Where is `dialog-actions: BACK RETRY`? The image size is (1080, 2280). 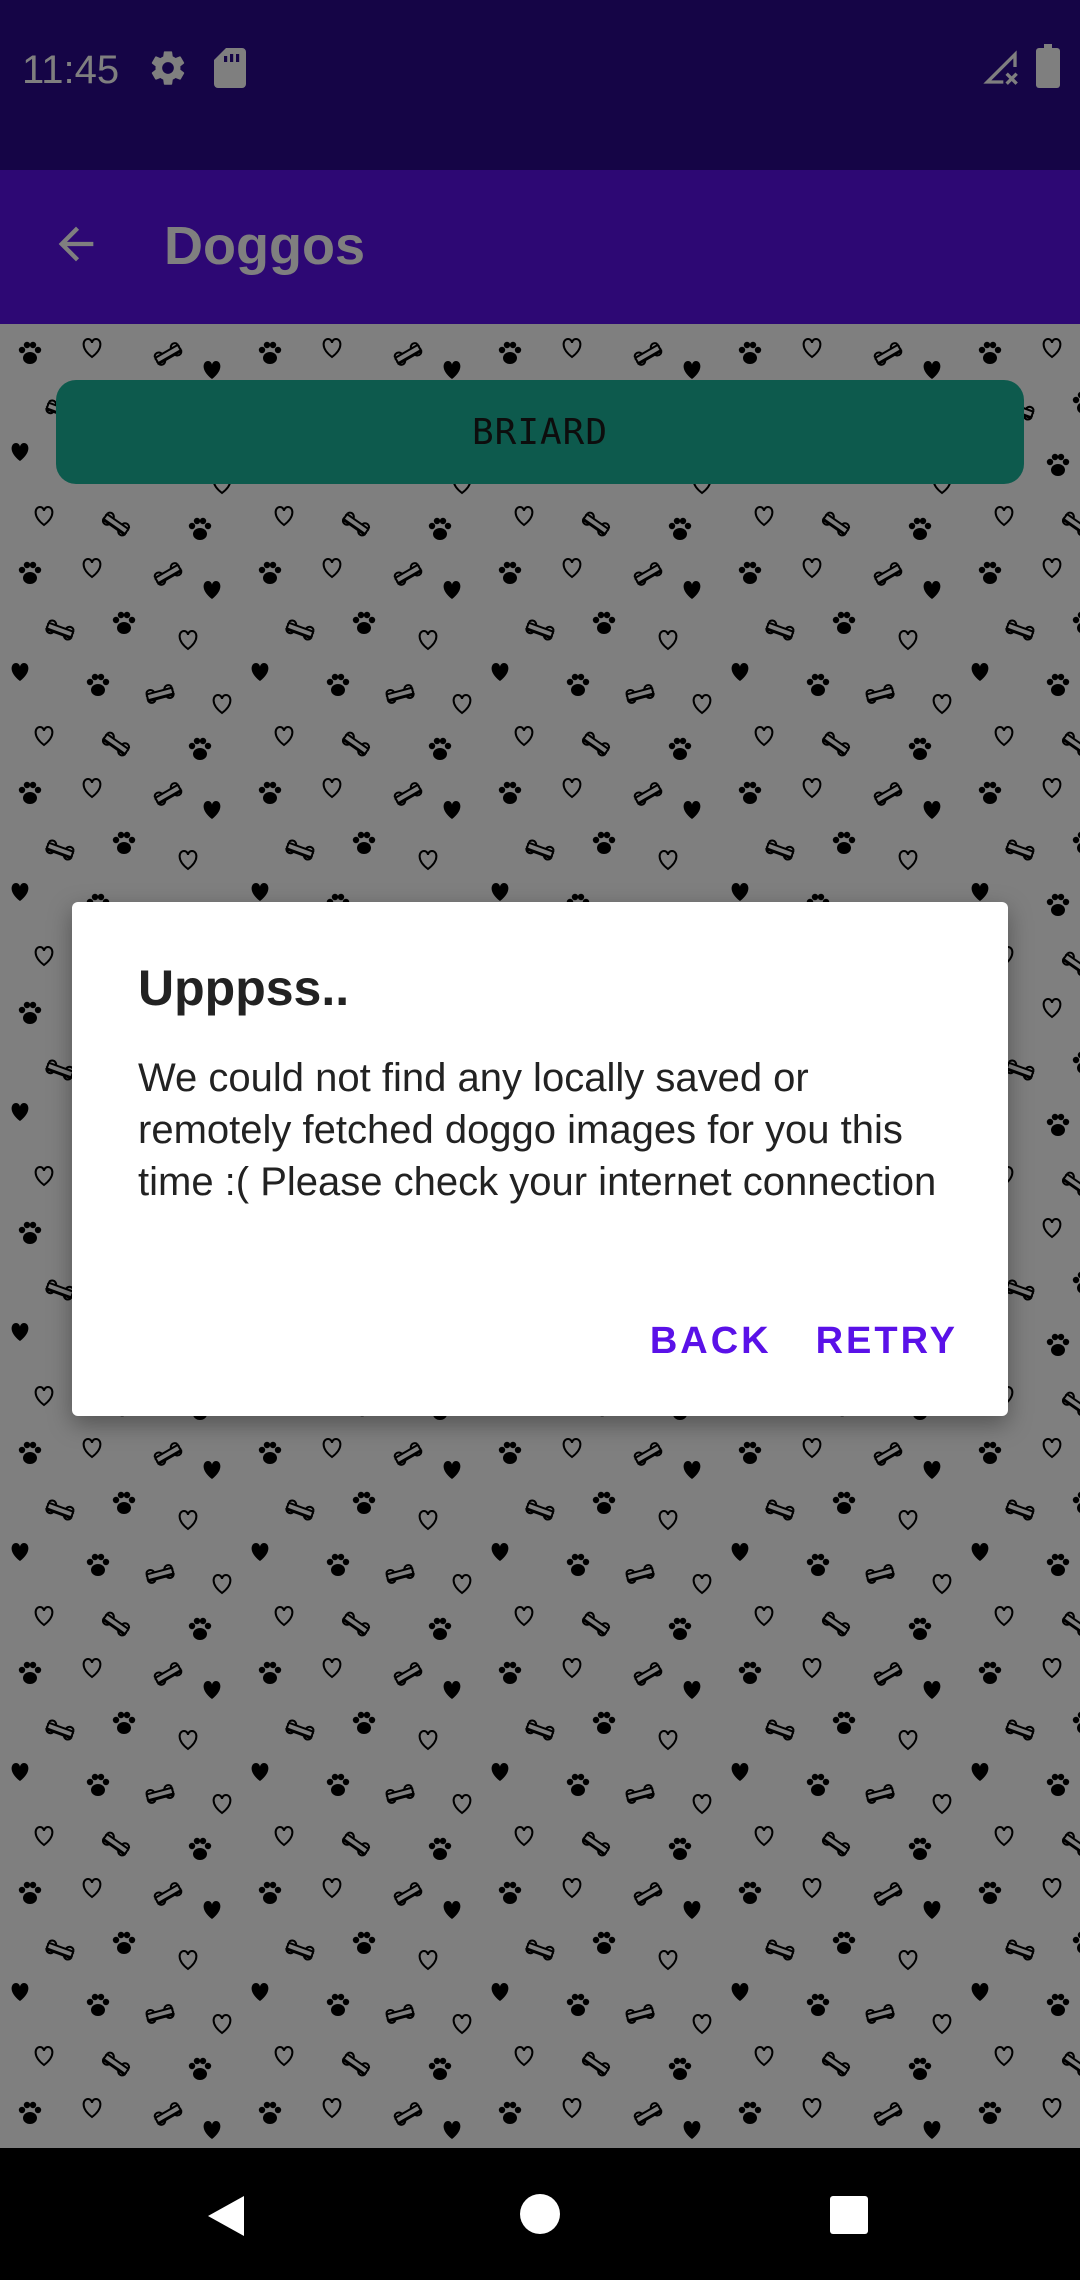
dialog-actions: BACK RETRY is located at coordinates (804, 1341).